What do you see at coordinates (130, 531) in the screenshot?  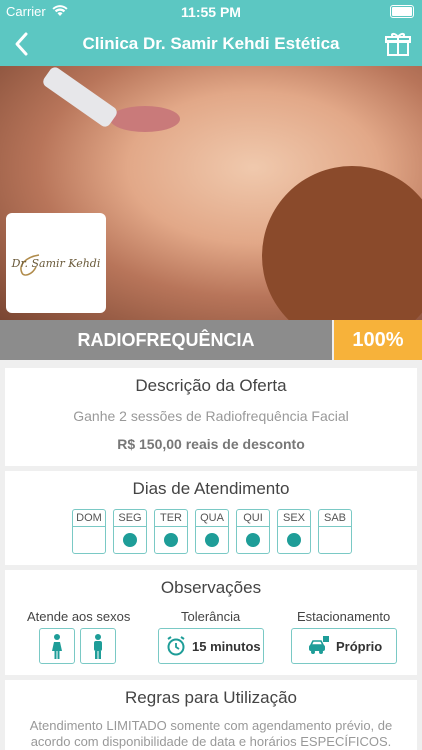 I see `day-seg: SEG` at bounding box center [130, 531].